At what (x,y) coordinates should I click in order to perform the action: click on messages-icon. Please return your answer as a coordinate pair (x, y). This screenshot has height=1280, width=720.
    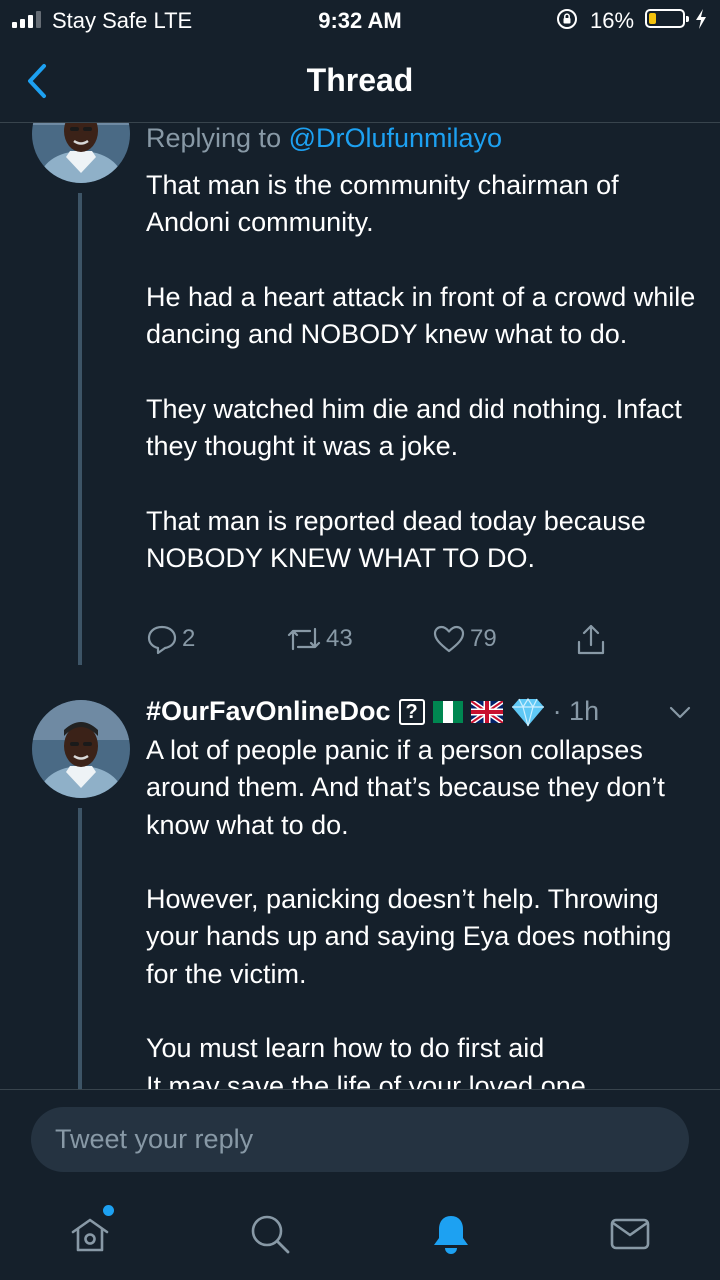
    Looking at the image, I should click on (630, 1234).